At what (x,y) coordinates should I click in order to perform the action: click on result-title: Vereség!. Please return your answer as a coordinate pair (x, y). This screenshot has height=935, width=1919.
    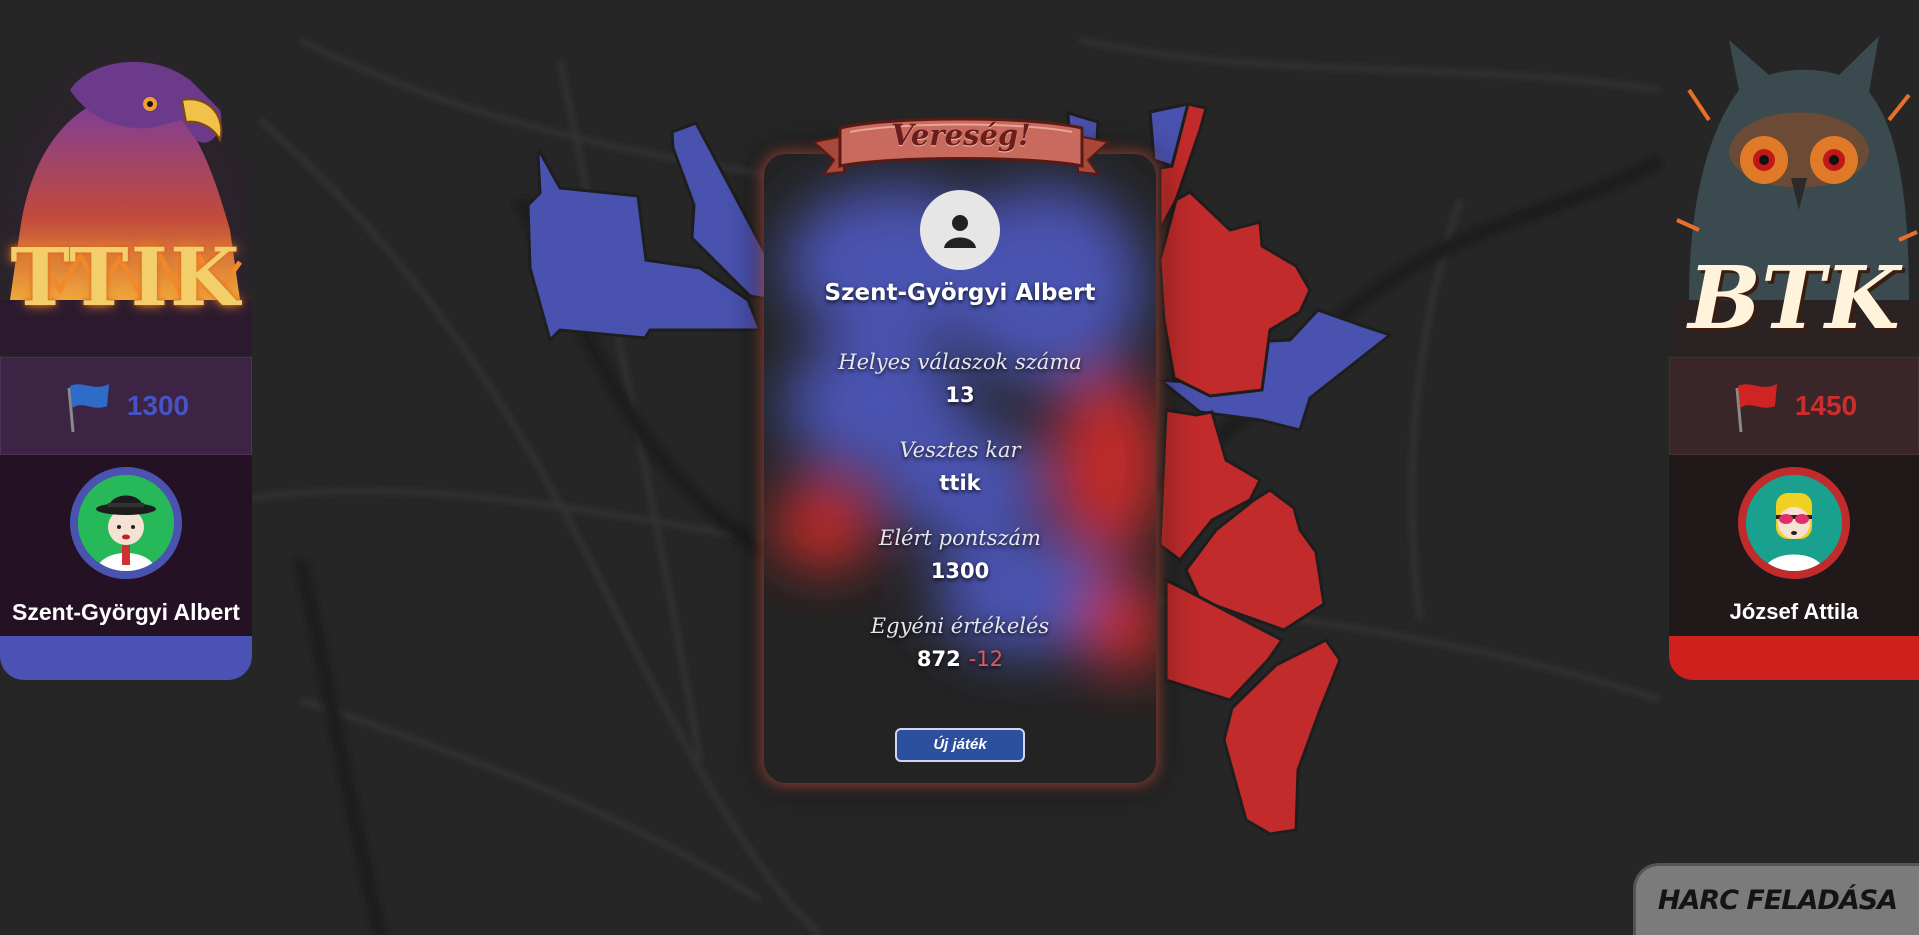
    Looking at the image, I should click on (961, 135).